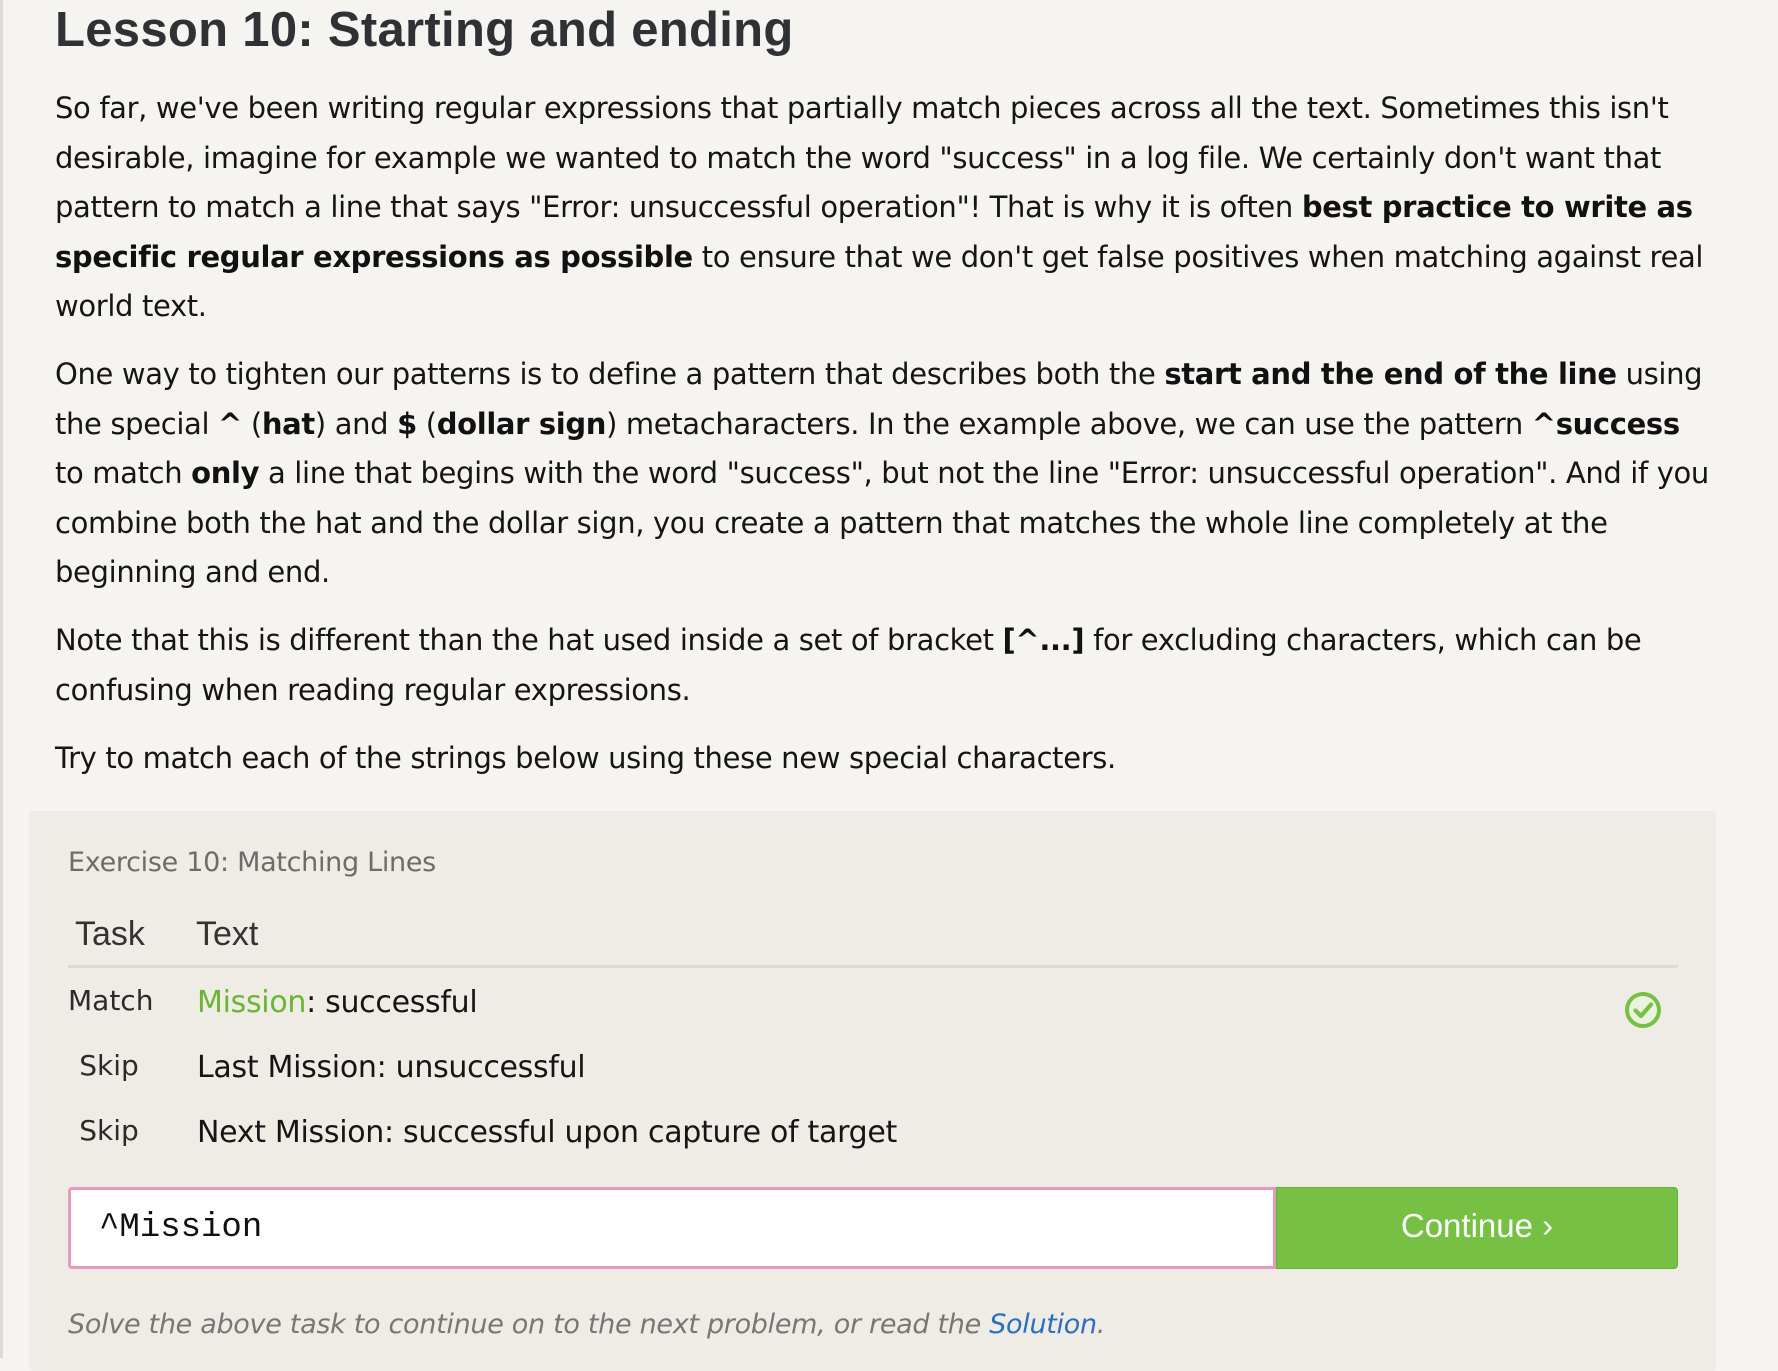  I want to click on table-row: Match Mission: successful, so click(873, 1000).